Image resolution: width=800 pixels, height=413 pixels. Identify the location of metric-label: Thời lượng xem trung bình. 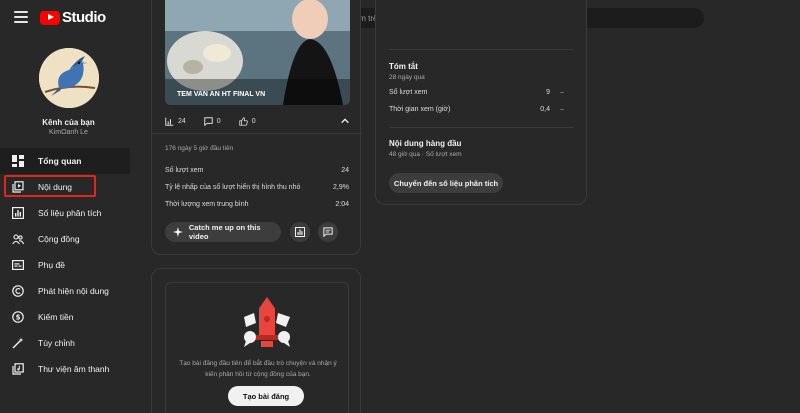
(207, 204).